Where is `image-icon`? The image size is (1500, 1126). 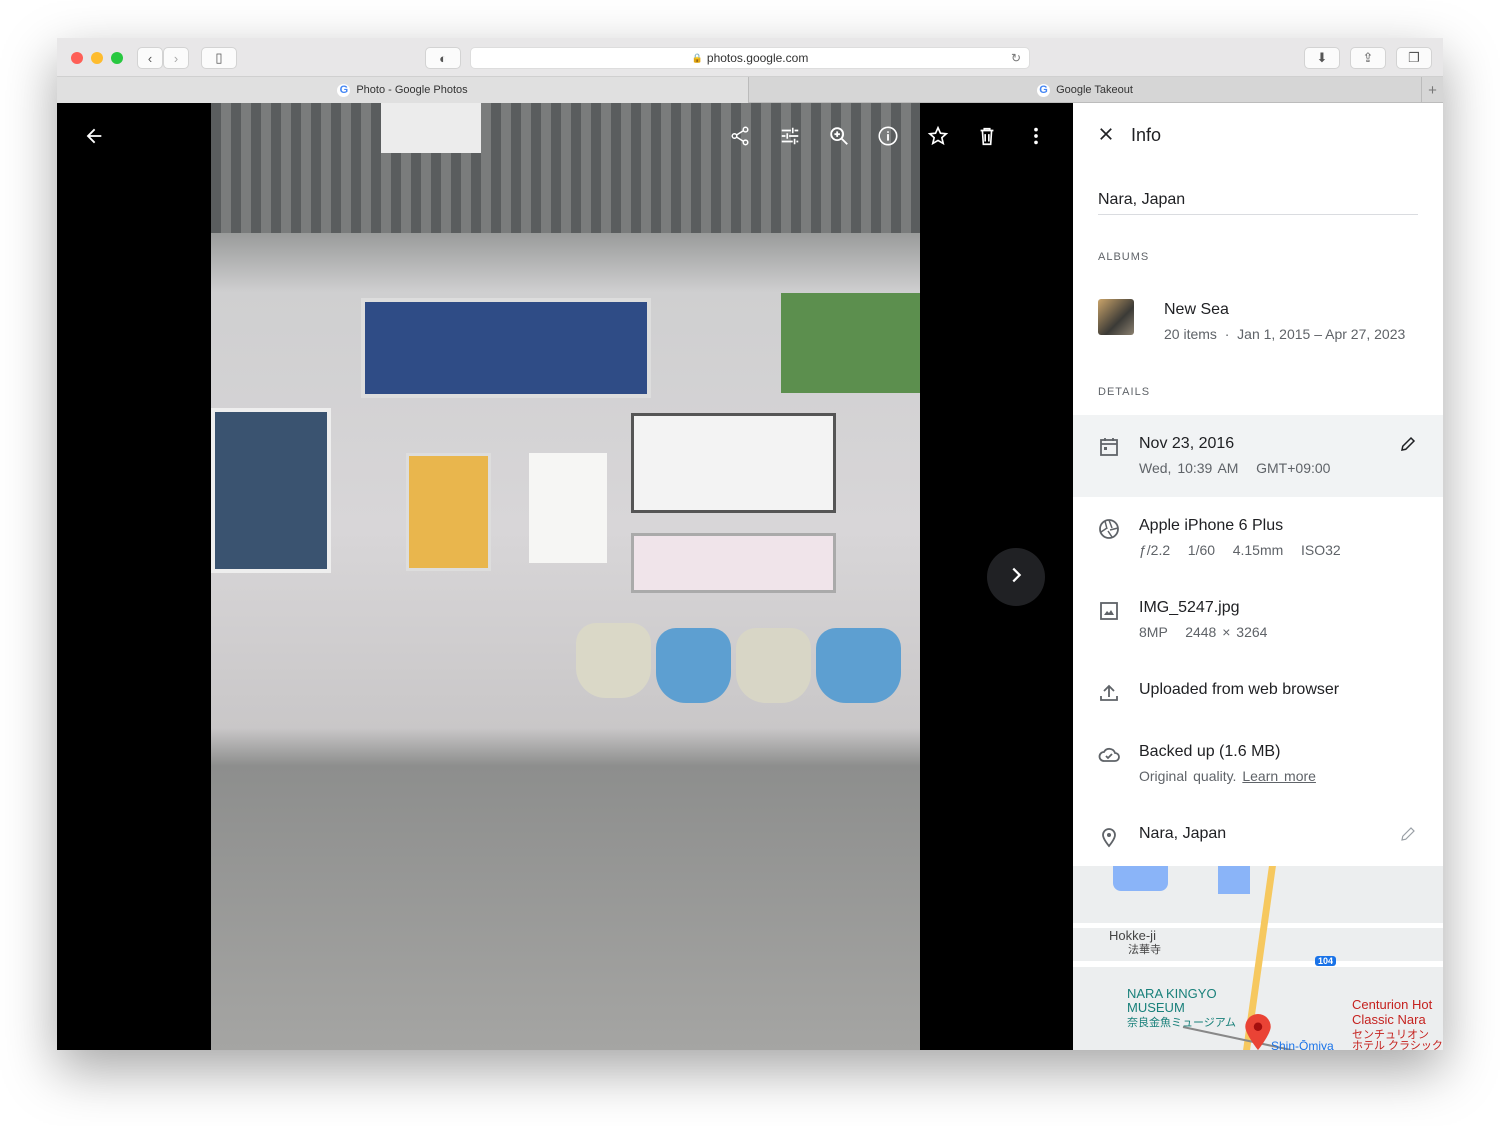
image-icon is located at coordinates (1109, 611).